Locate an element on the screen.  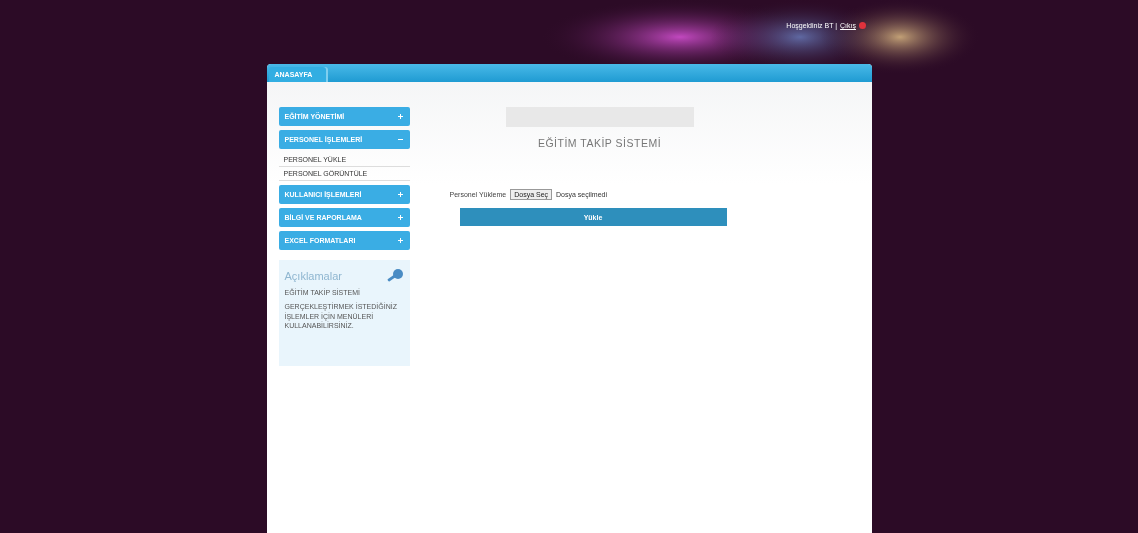
page-title: EĞİTİM TAKİP SİSTEMİ is located at coordinates (599, 143).